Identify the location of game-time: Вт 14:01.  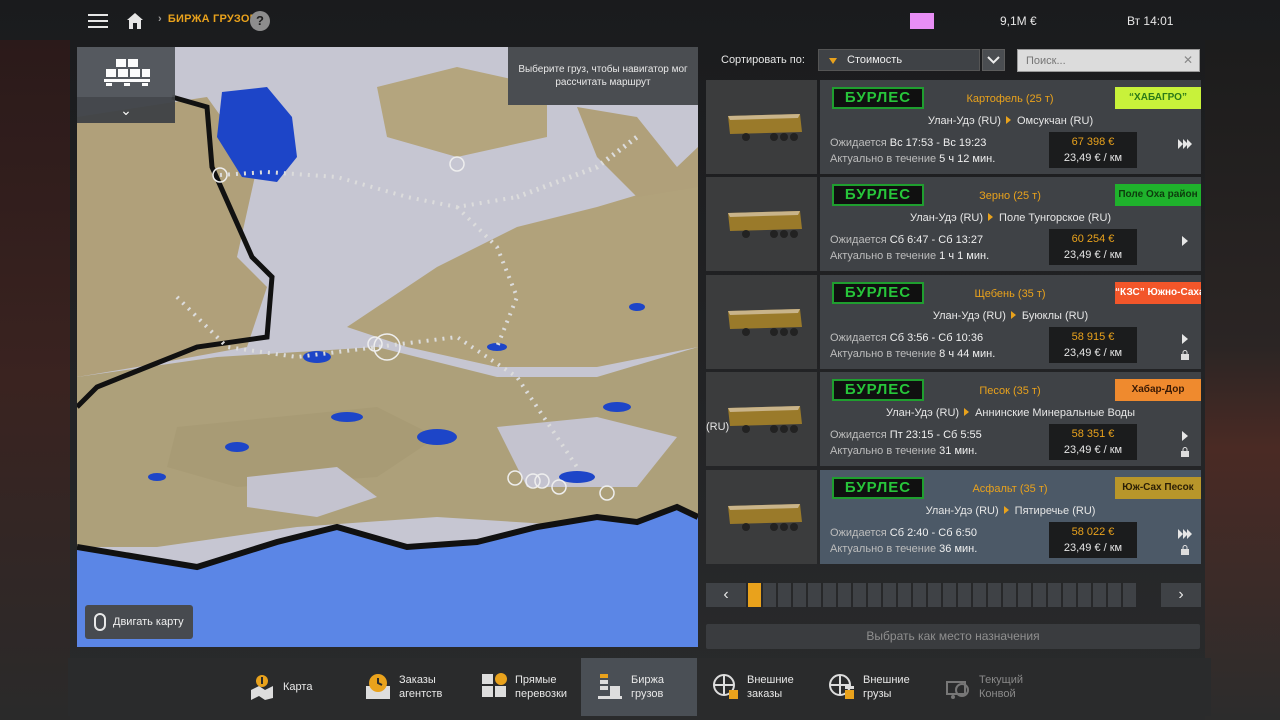
(1150, 21).